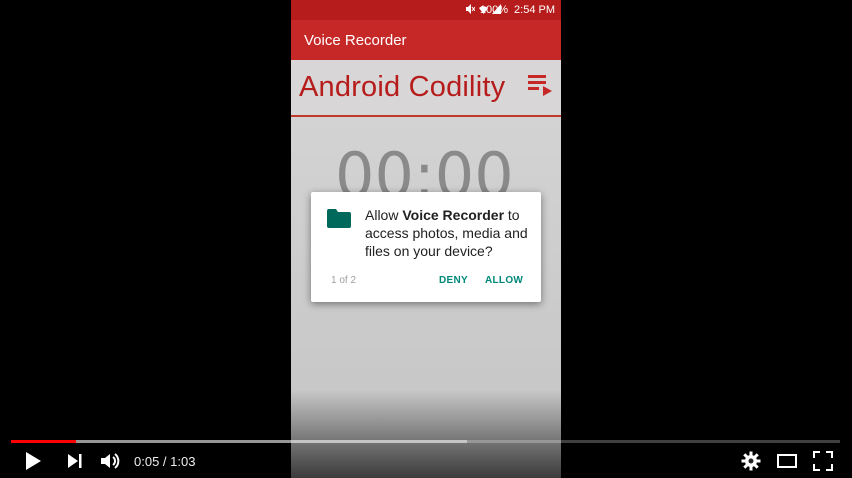 Image resolution: width=852 pixels, height=478 pixels. What do you see at coordinates (504, 280) in the screenshot?
I see `allow-button: ALLOW` at bounding box center [504, 280].